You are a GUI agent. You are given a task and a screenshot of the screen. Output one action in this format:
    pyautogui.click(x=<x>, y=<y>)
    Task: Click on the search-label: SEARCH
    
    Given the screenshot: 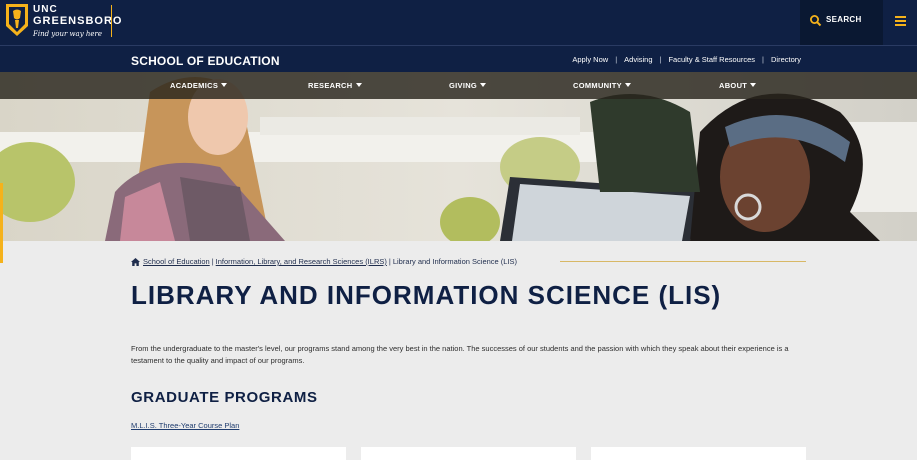 What is the action you would take?
    pyautogui.click(x=844, y=19)
    